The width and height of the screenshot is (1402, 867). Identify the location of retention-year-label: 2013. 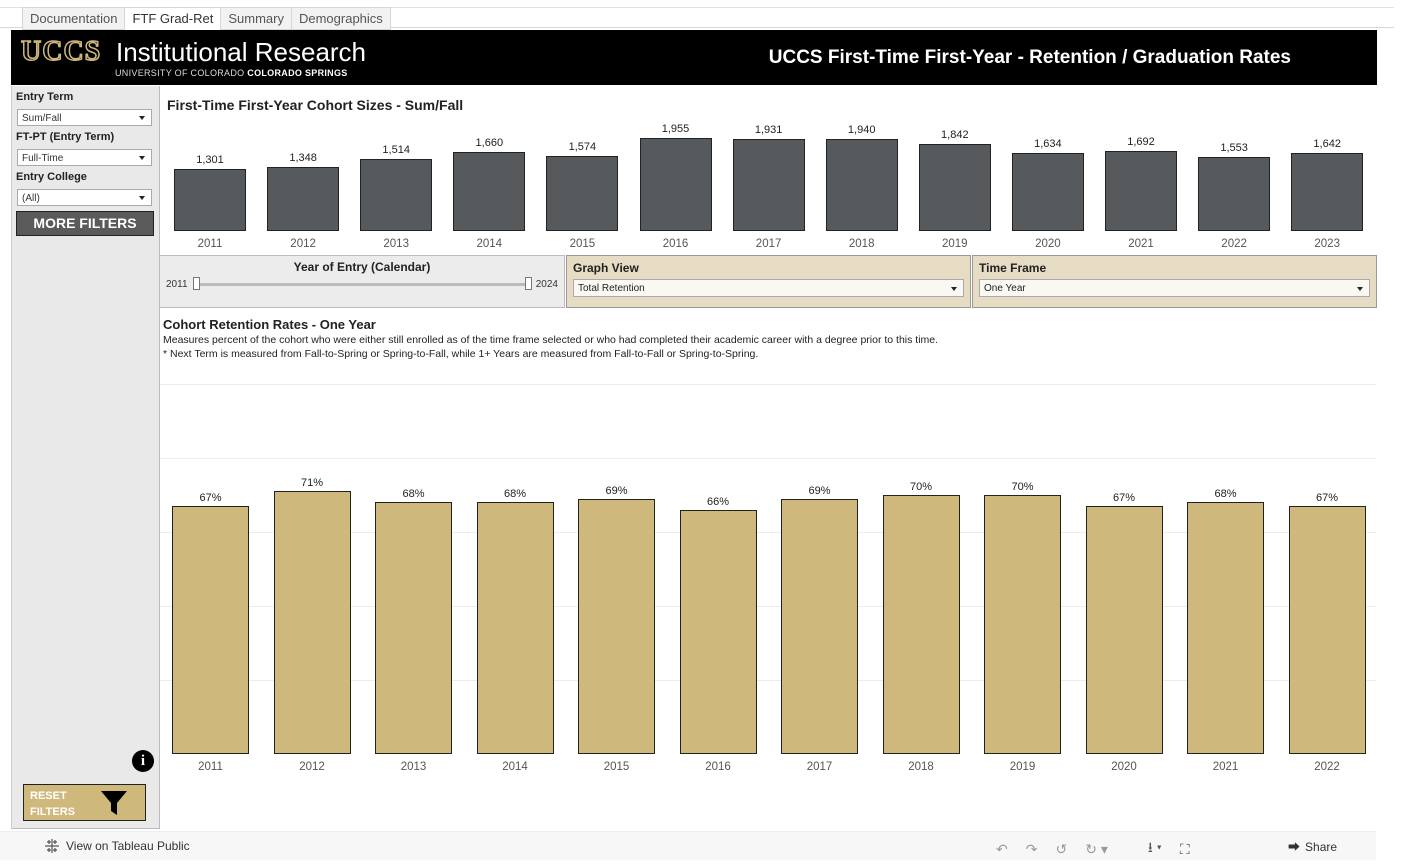
(413, 767).